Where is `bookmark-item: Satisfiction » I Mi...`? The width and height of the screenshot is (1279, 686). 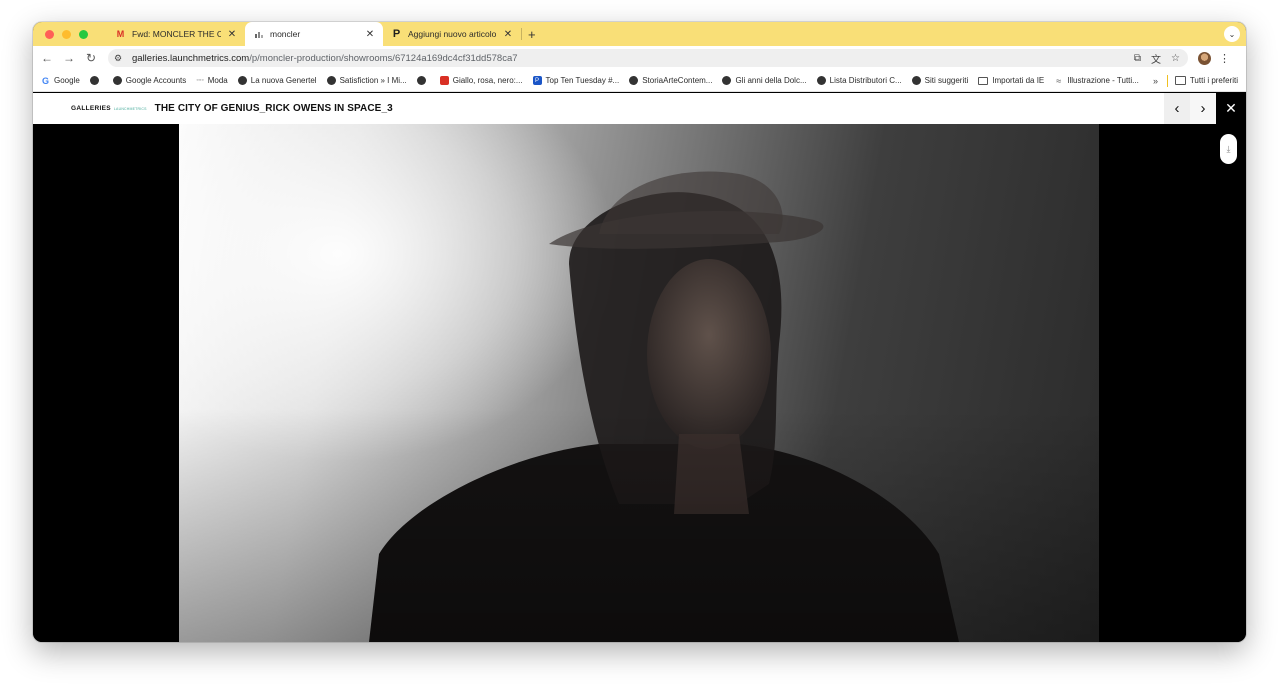 bookmark-item: Satisfiction » I Mi... is located at coordinates (366, 80).